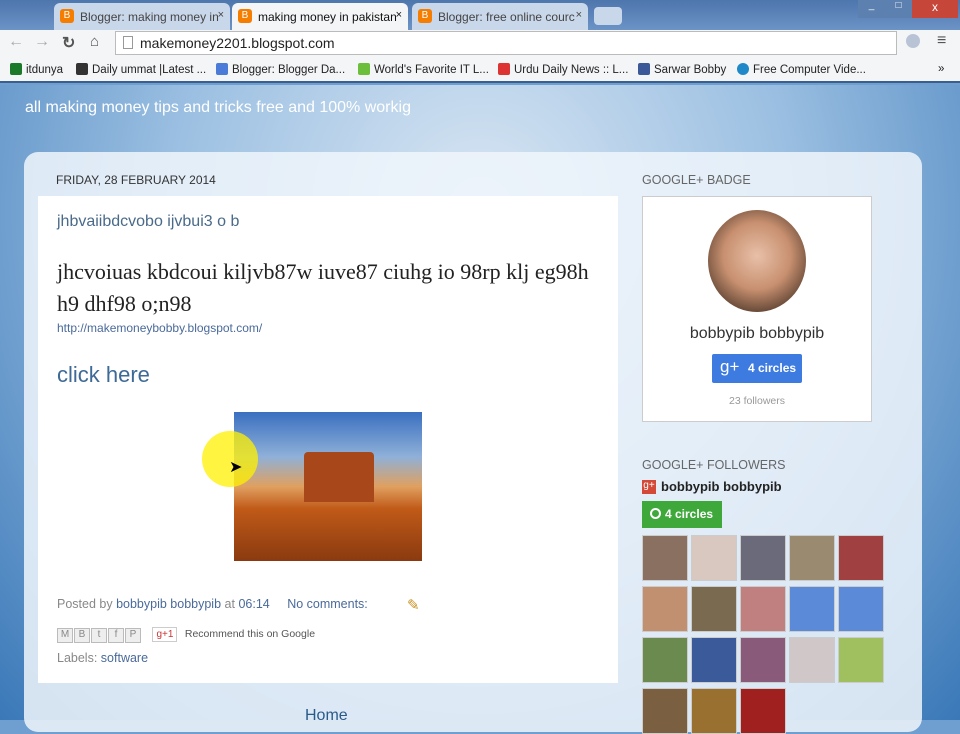 The height and width of the screenshot is (734, 960). Describe the element at coordinates (253, 604) in the screenshot. I see `time-link: 06:14` at that location.